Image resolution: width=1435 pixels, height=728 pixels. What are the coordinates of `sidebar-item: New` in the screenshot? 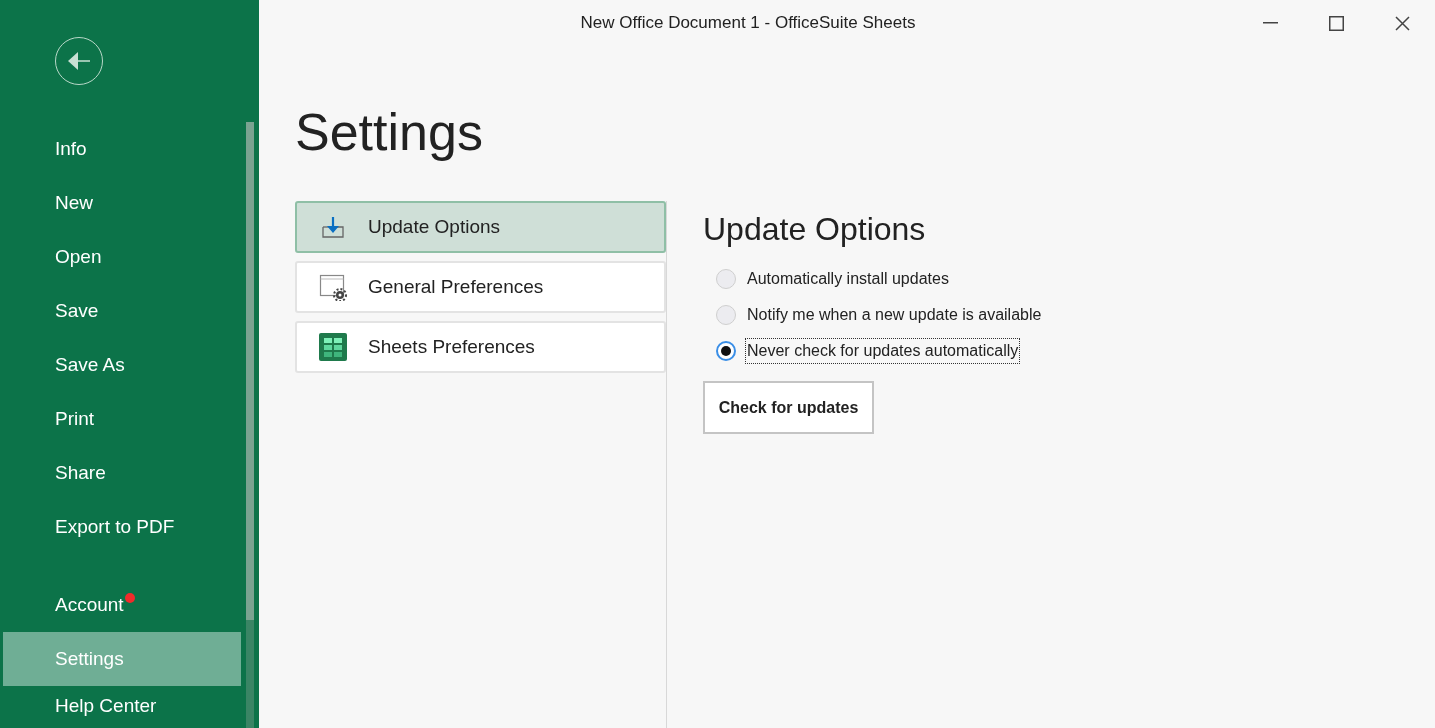 It's located at (122, 203).